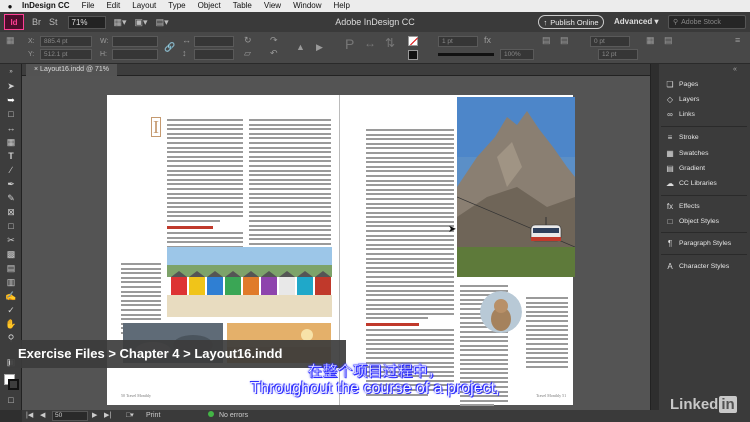  What do you see at coordinates (11, 240) in the screenshot?
I see `scissors-tool-icon: ✂` at bounding box center [11, 240].